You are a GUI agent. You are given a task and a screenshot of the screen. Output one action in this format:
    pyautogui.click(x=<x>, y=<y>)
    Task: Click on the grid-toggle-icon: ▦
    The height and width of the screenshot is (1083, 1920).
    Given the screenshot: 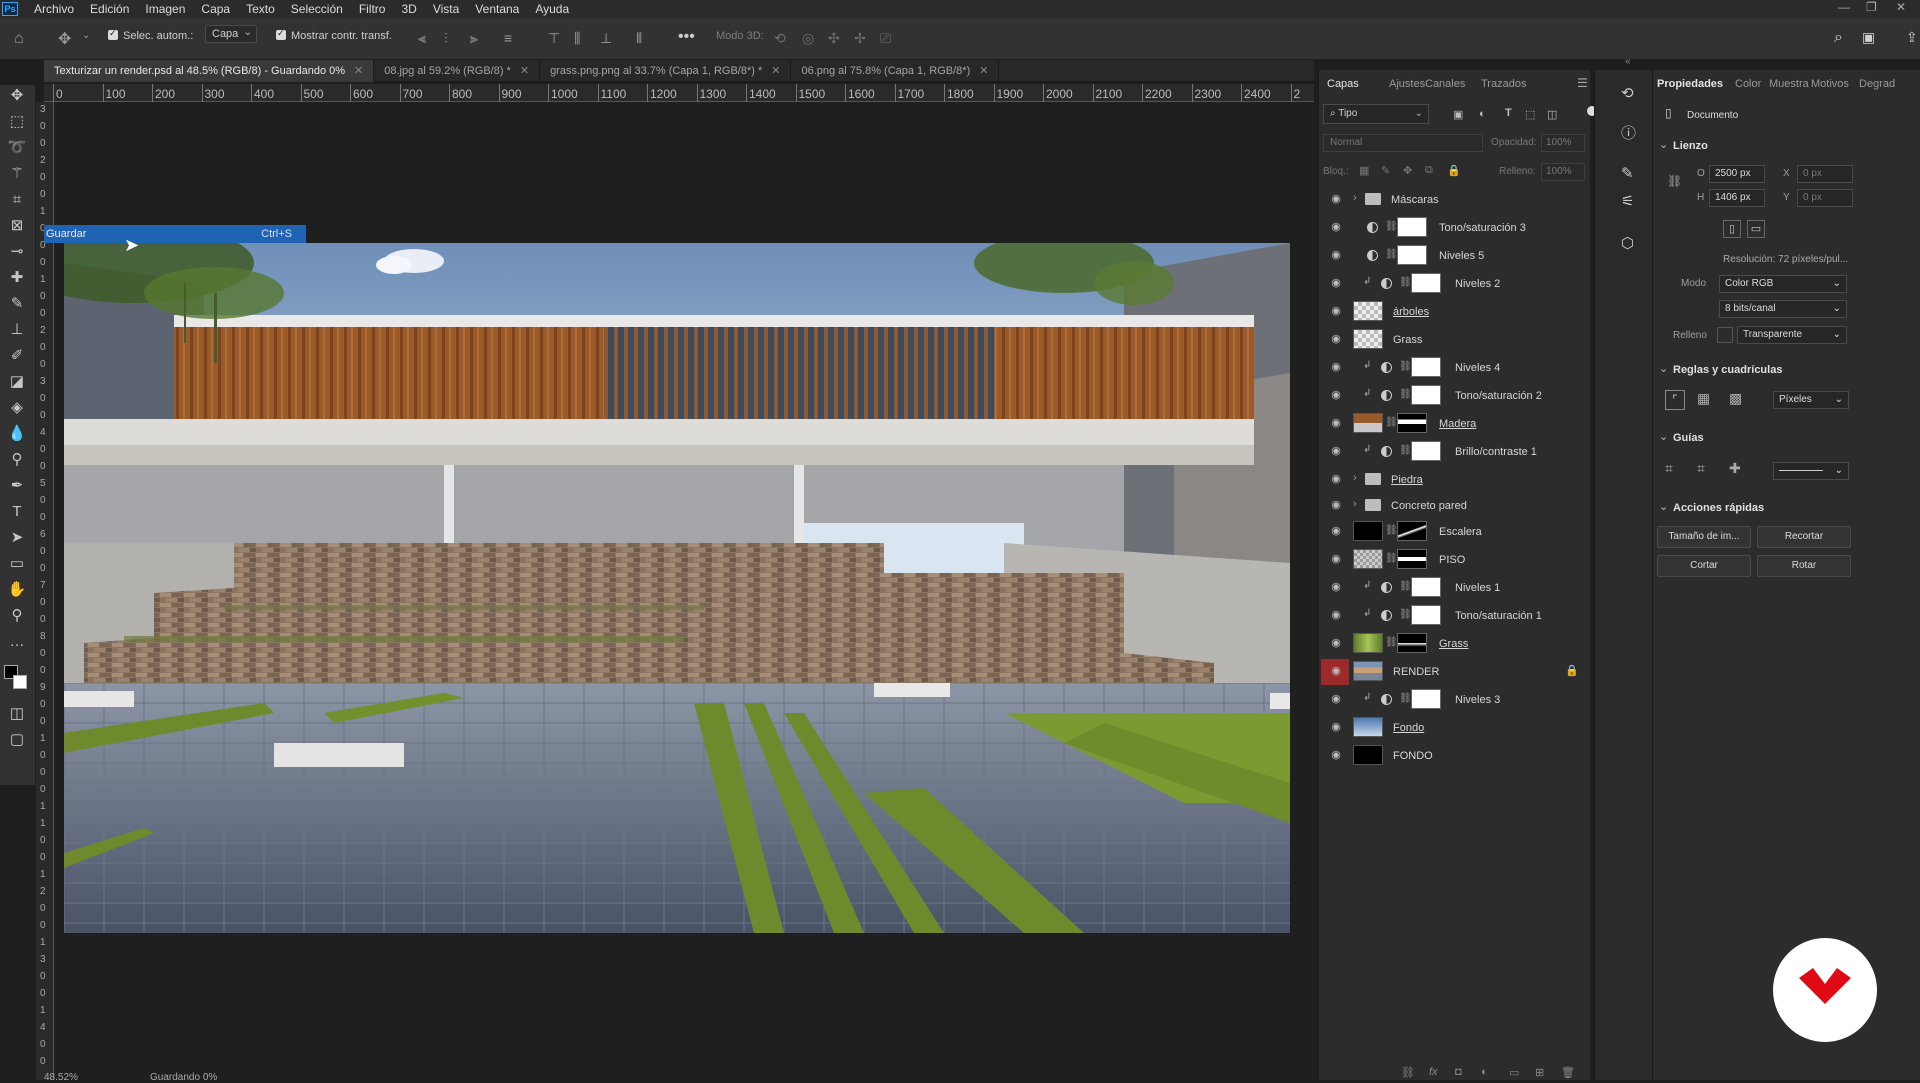 What is the action you would take?
    pyautogui.click(x=1703, y=398)
    